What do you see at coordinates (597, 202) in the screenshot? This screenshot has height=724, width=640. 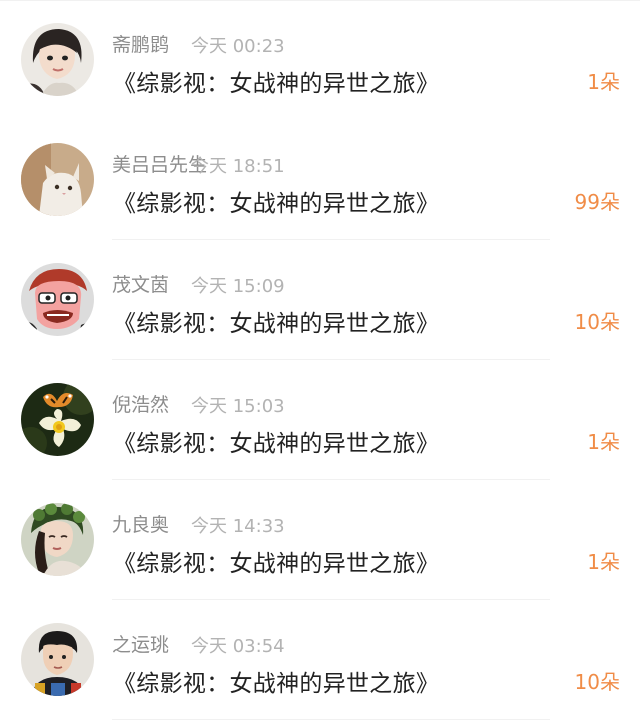 I see `flower-count: 99朵` at bounding box center [597, 202].